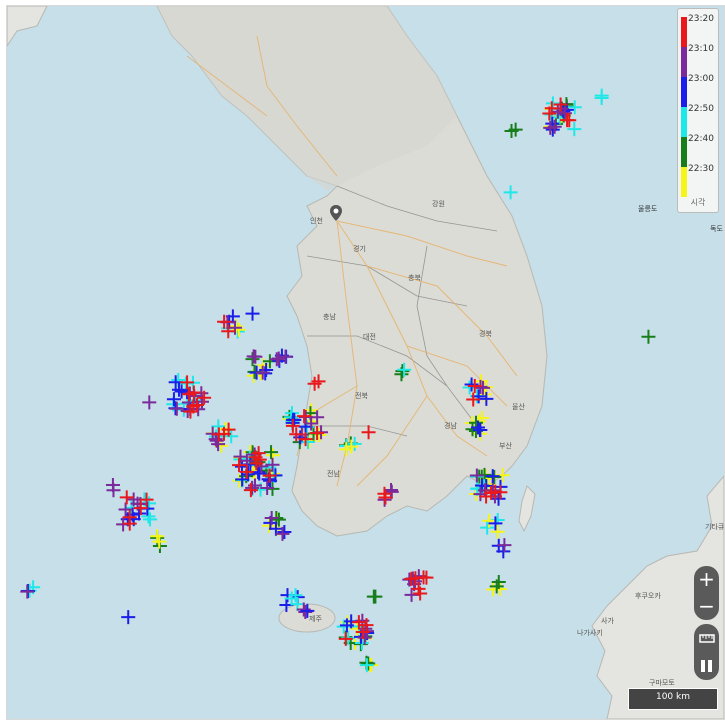 The width and height of the screenshot is (725, 722). I want to click on tools-control, so click(706, 652).